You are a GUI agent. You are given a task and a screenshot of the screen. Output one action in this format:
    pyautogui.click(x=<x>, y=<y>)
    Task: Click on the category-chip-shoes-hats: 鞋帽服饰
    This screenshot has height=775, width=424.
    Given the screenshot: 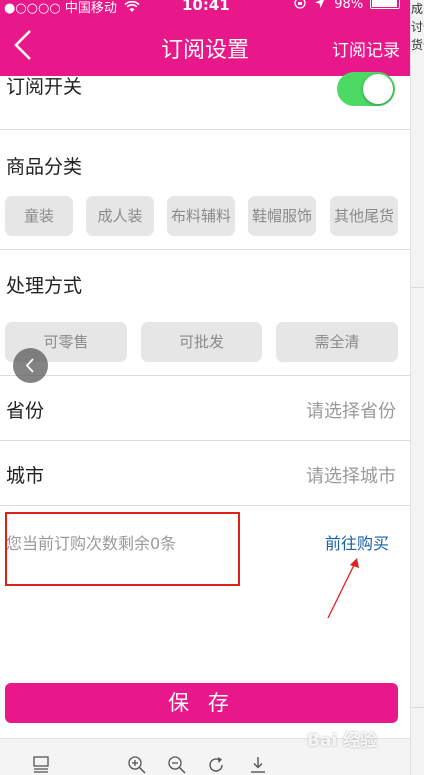 What is the action you would take?
    pyautogui.click(x=282, y=216)
    